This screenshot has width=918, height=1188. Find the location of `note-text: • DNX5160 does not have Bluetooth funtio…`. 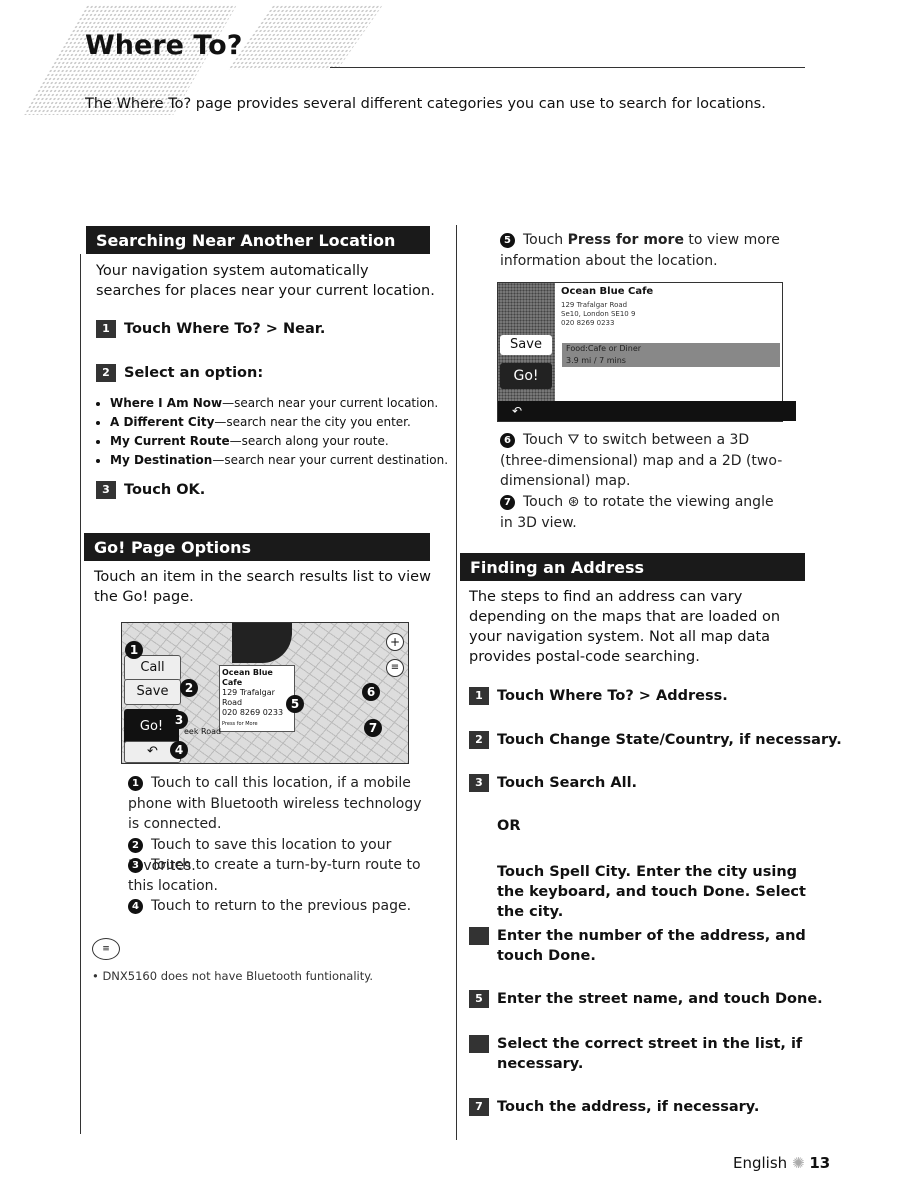

note-text: • DNX5160 does not have Bluetooth funtio… is located at coordinates (233, 976).